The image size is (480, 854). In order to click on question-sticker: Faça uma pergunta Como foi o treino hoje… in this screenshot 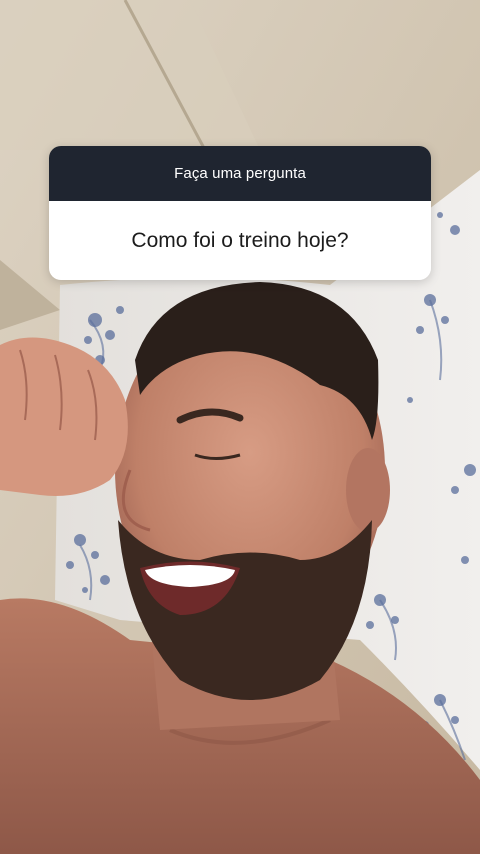, I will do `click(240, 213)`.